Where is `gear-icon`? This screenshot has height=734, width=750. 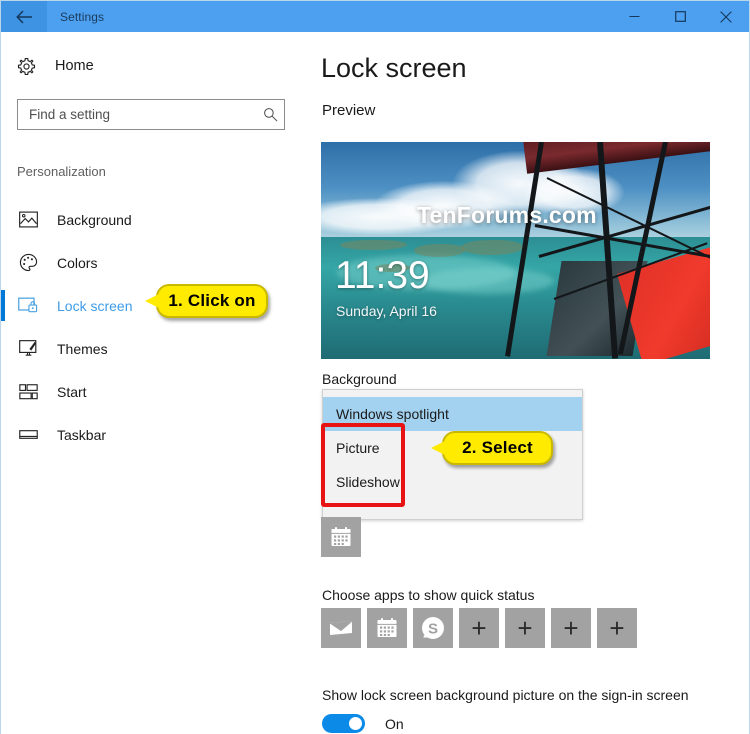
gear-icon is located at coordinates (26, 66).